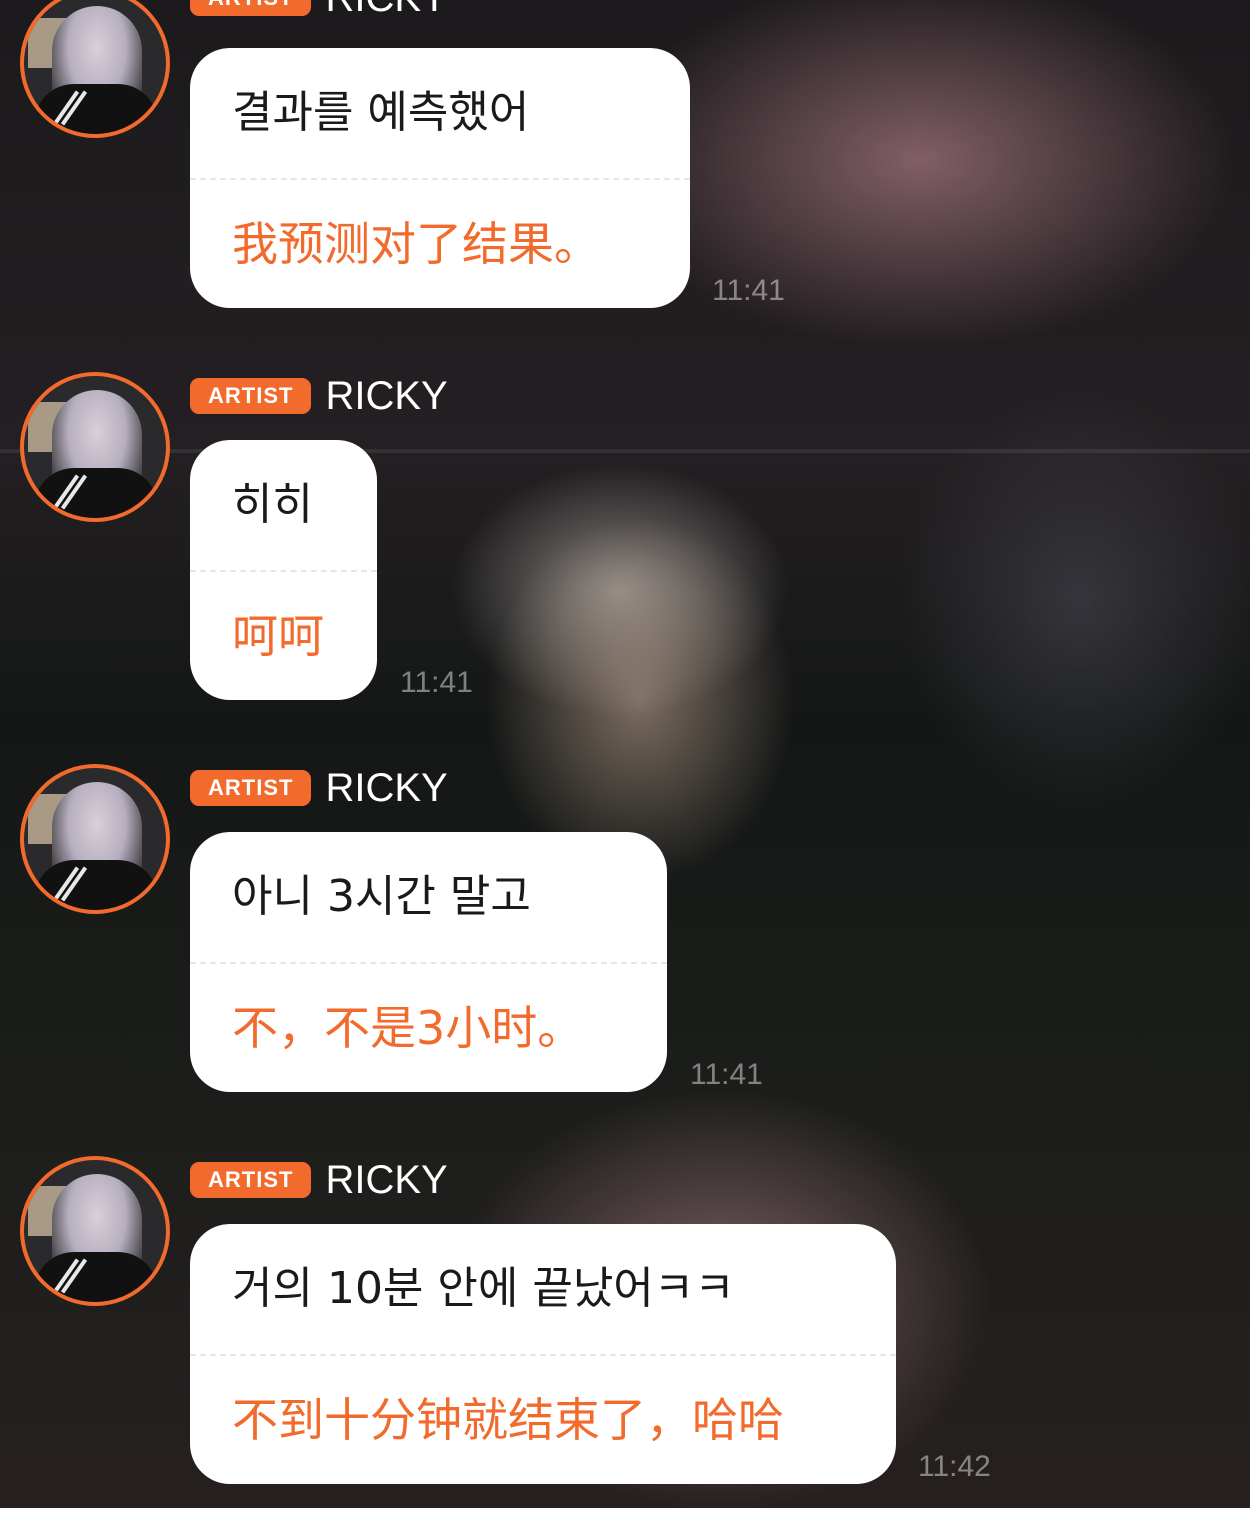 The height and width of the screenshot is (1527, 1250). Describe the element at coordinates (954, 1466) in the screenshot. I see `message-time: 11:42` at that location.